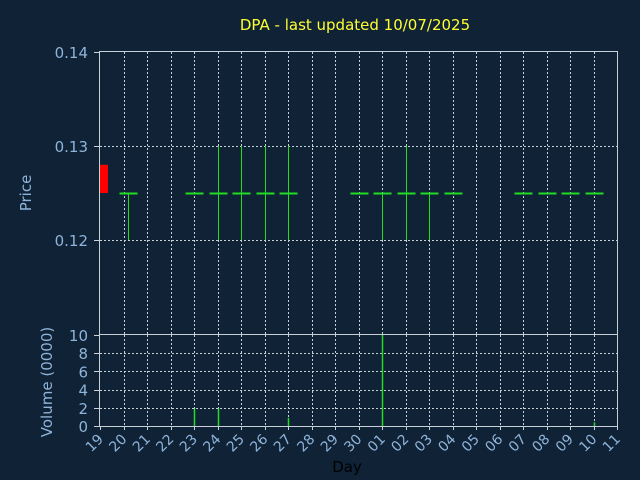  What do you see at coordinates (71, 53) in the screenshot?
I see `price-y-tick-label: 0.14` at bounding box center [71, 53].